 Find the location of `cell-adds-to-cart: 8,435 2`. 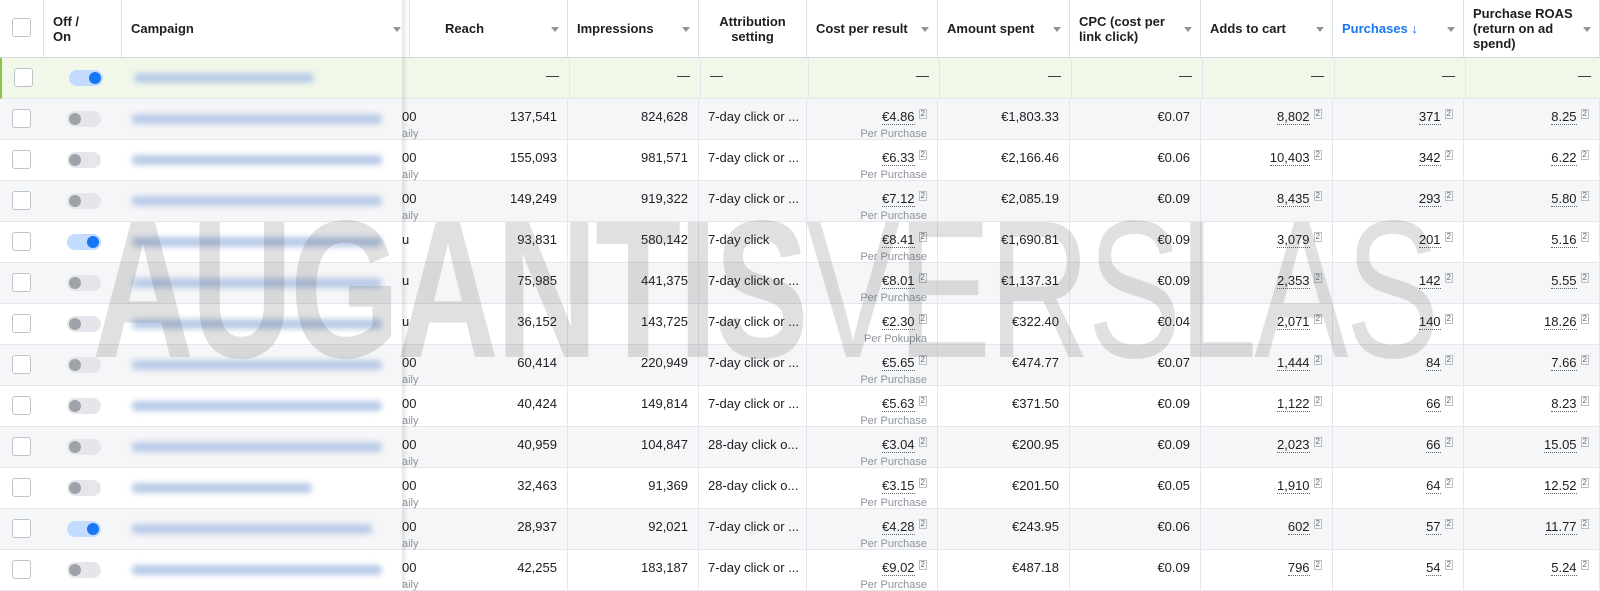

cell-adds-to-cart: 8,435 2 is located at coordinates (1267, 201).